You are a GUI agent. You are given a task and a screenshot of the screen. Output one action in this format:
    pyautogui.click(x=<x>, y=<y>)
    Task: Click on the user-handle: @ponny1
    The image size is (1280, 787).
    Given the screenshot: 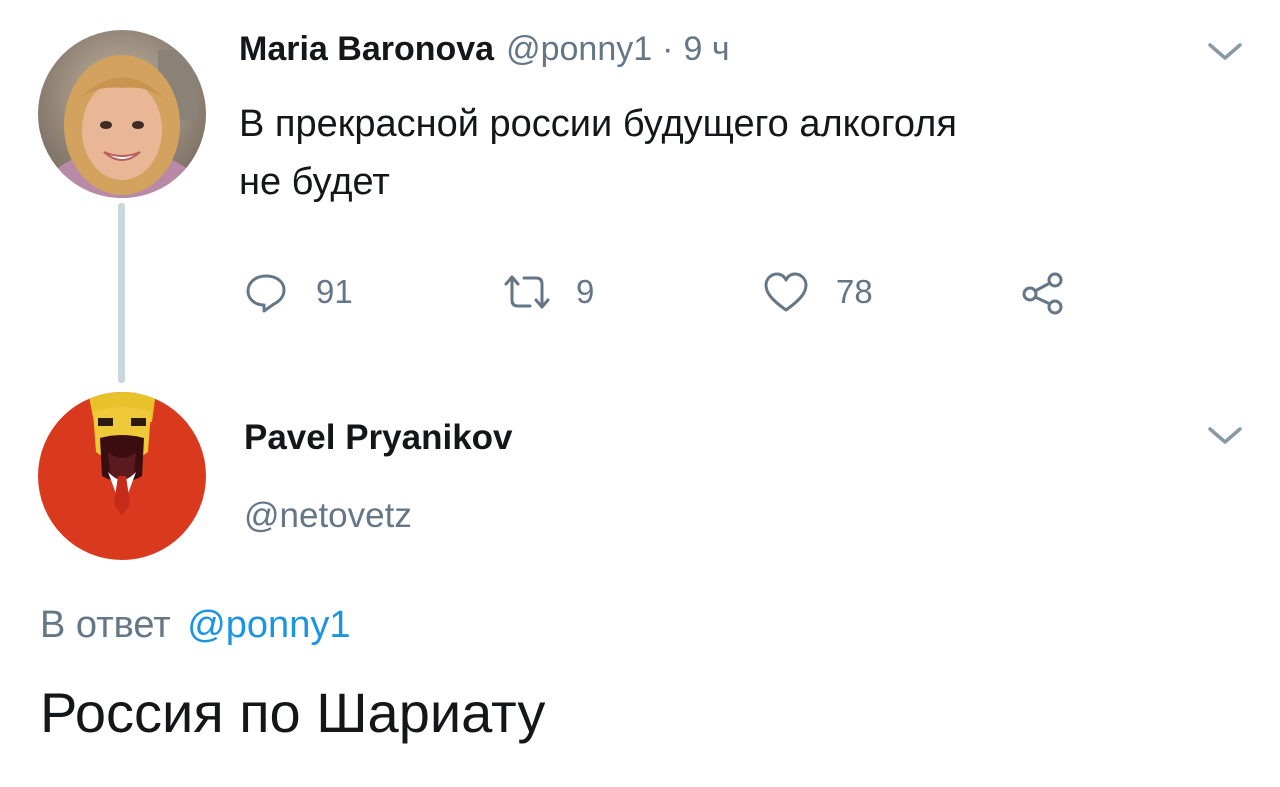 What is the action you would take?
    pyautogui.click(x=579, y=49)
    